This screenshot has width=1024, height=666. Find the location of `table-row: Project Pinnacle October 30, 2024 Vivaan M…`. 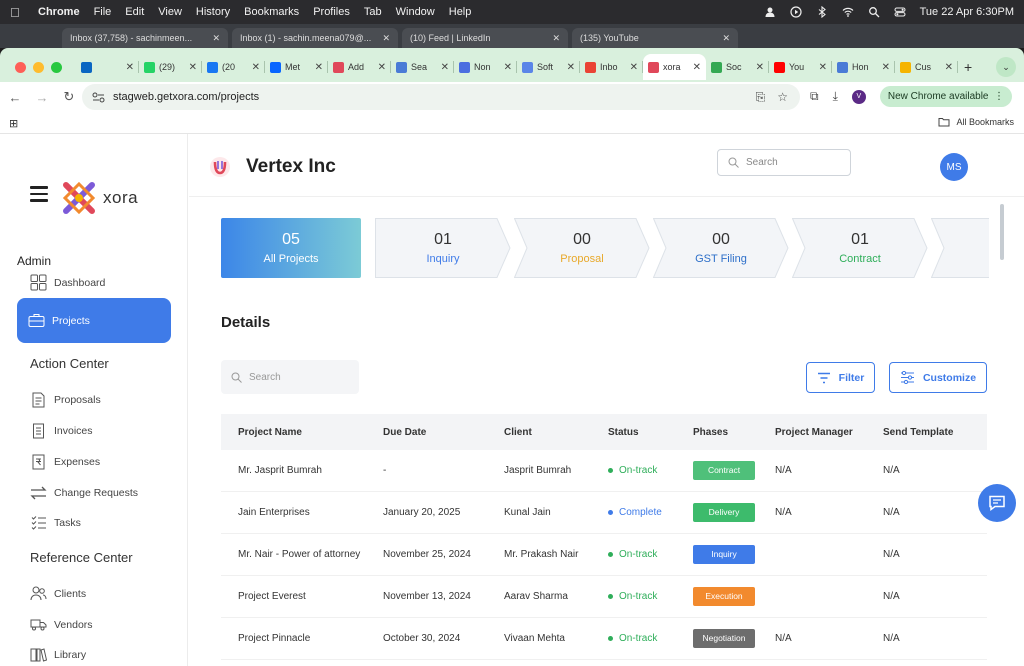

table-row: Project Pinnacle October 30, 2024 Vivaan M… is located at coordinates (604, 639).